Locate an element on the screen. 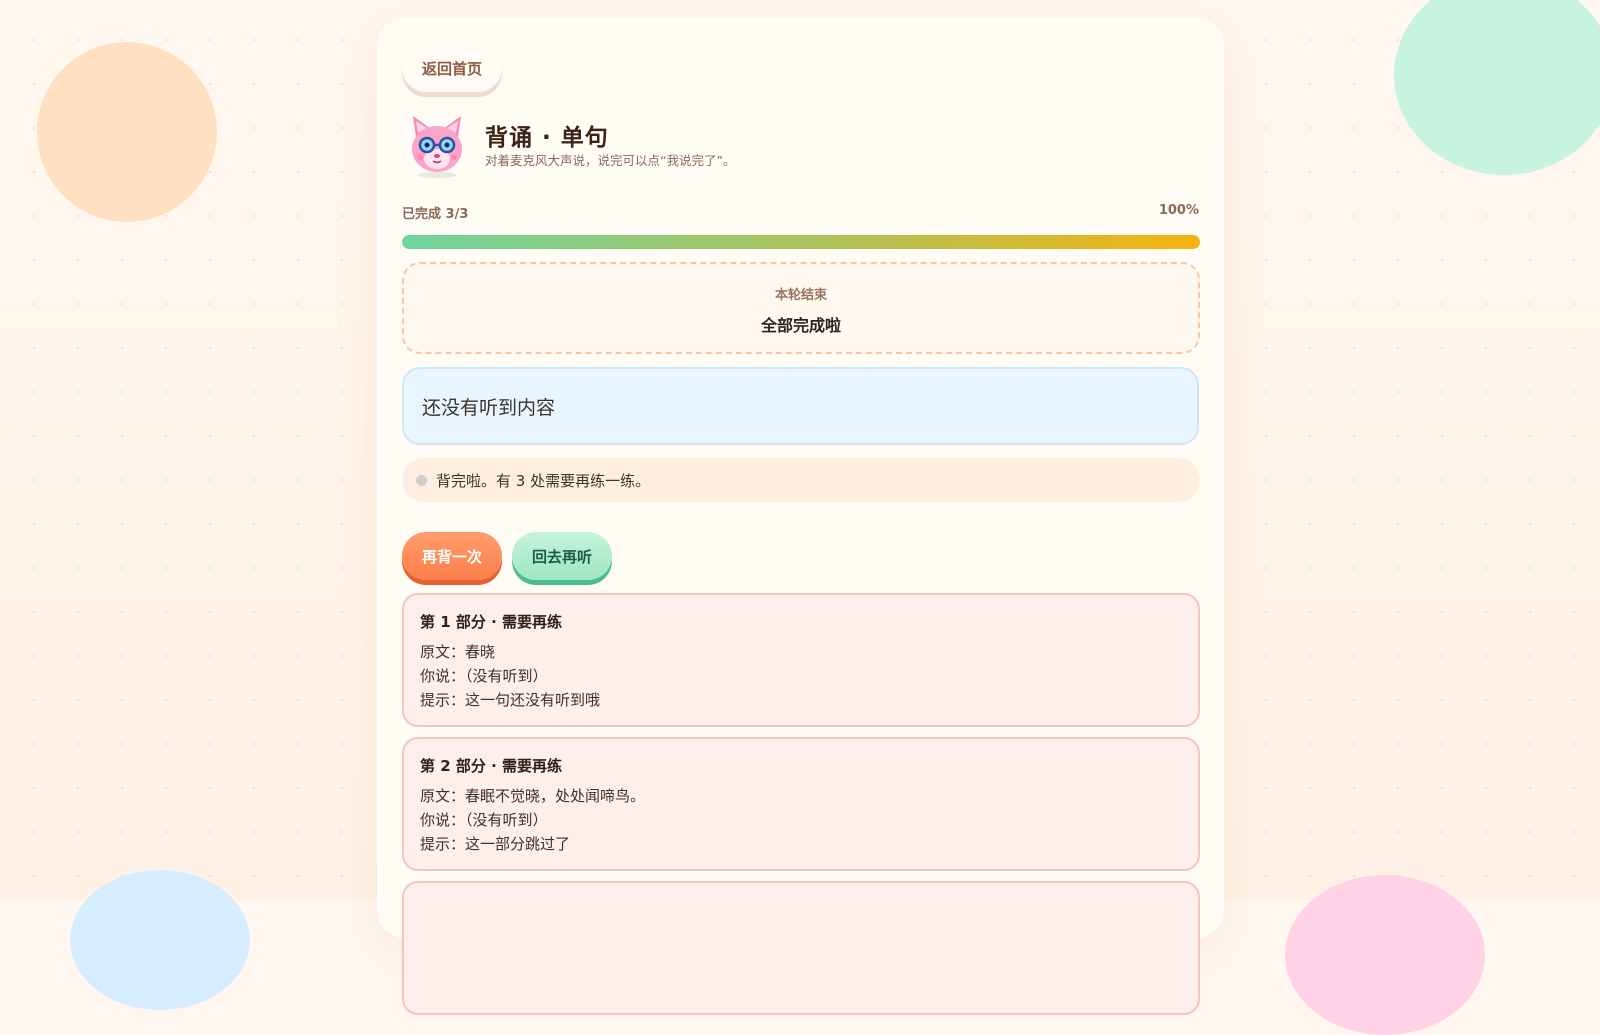 The height and width of the screenshot is (1035, 1600). decor-circle-blue is located at coordinates (160, 940).